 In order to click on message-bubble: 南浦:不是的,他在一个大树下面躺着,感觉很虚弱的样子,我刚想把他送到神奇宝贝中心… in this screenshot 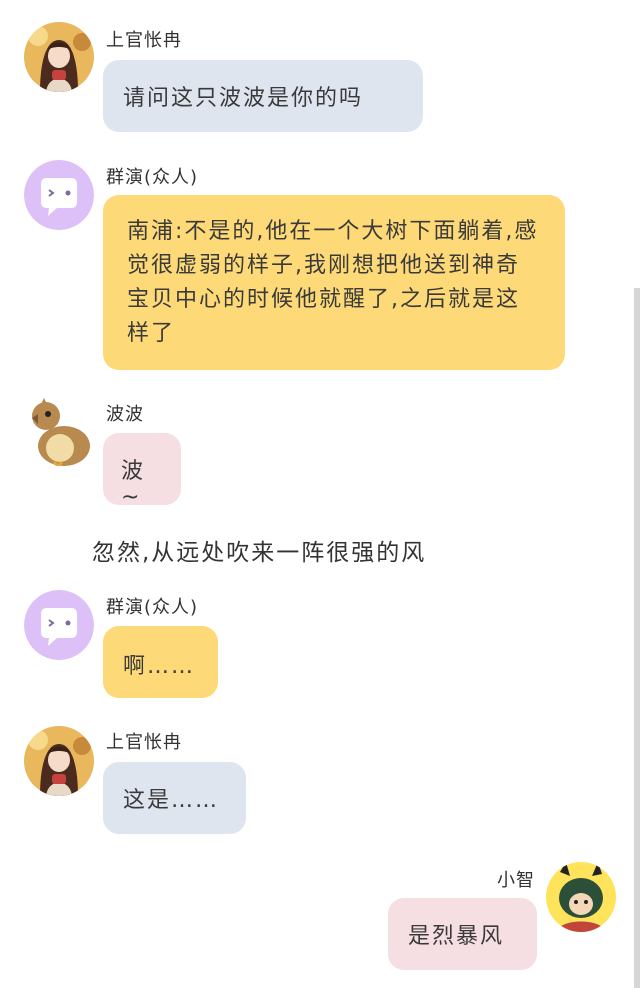, I will do `click(334, 282)`.